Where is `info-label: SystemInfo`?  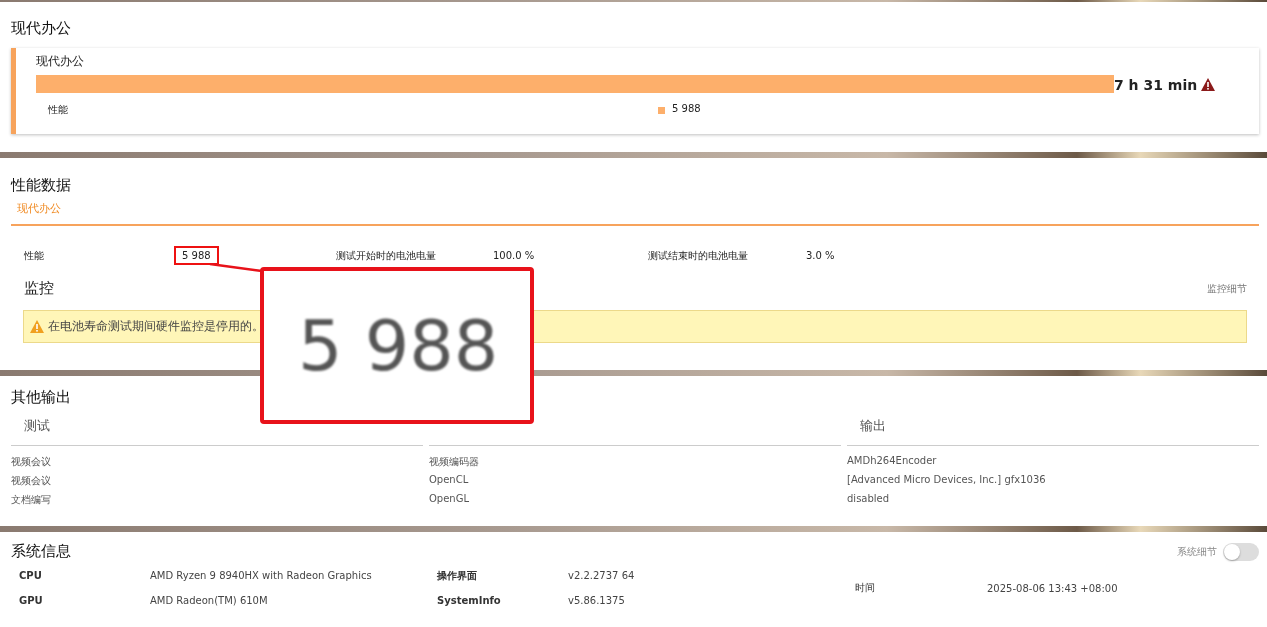
info-label: SystemInfo is located at coordinates (469, 600).